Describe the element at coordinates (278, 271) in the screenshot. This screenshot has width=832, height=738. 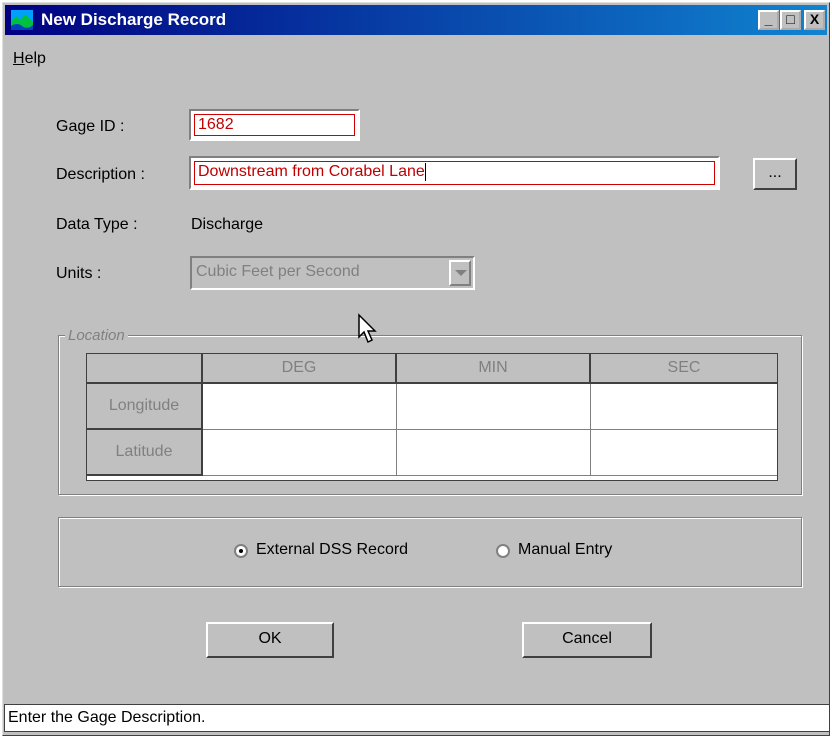
I see `units-value: Cubic Feet per Second` at that location.